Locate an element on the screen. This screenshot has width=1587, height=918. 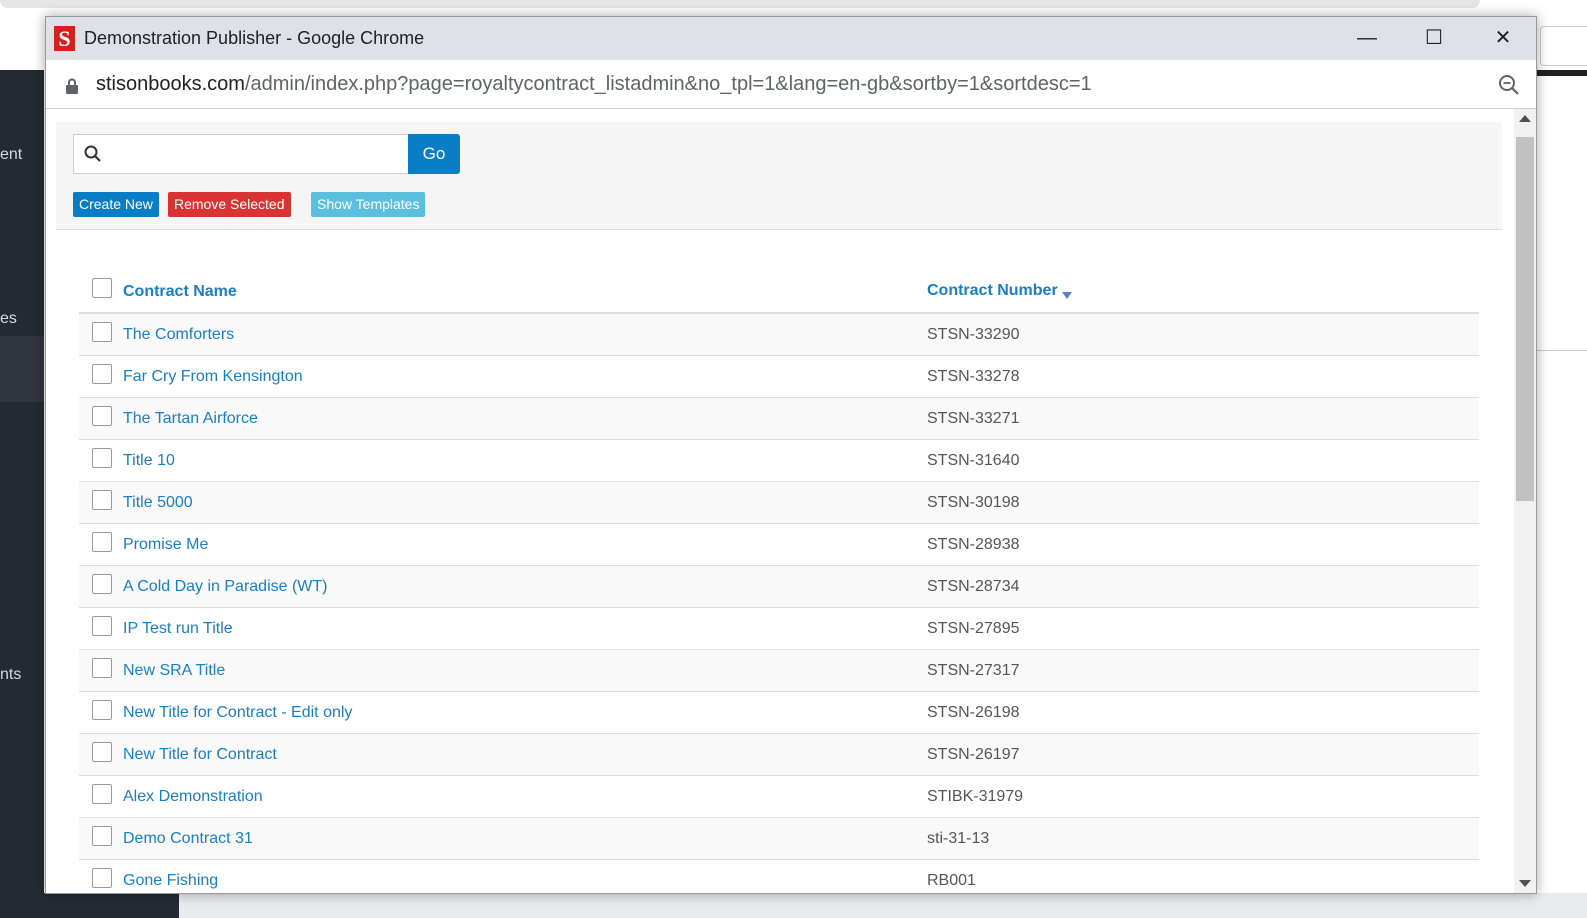
table-row: The Tartan Airforce STSN-33271 is located at coordinates (779, 419).